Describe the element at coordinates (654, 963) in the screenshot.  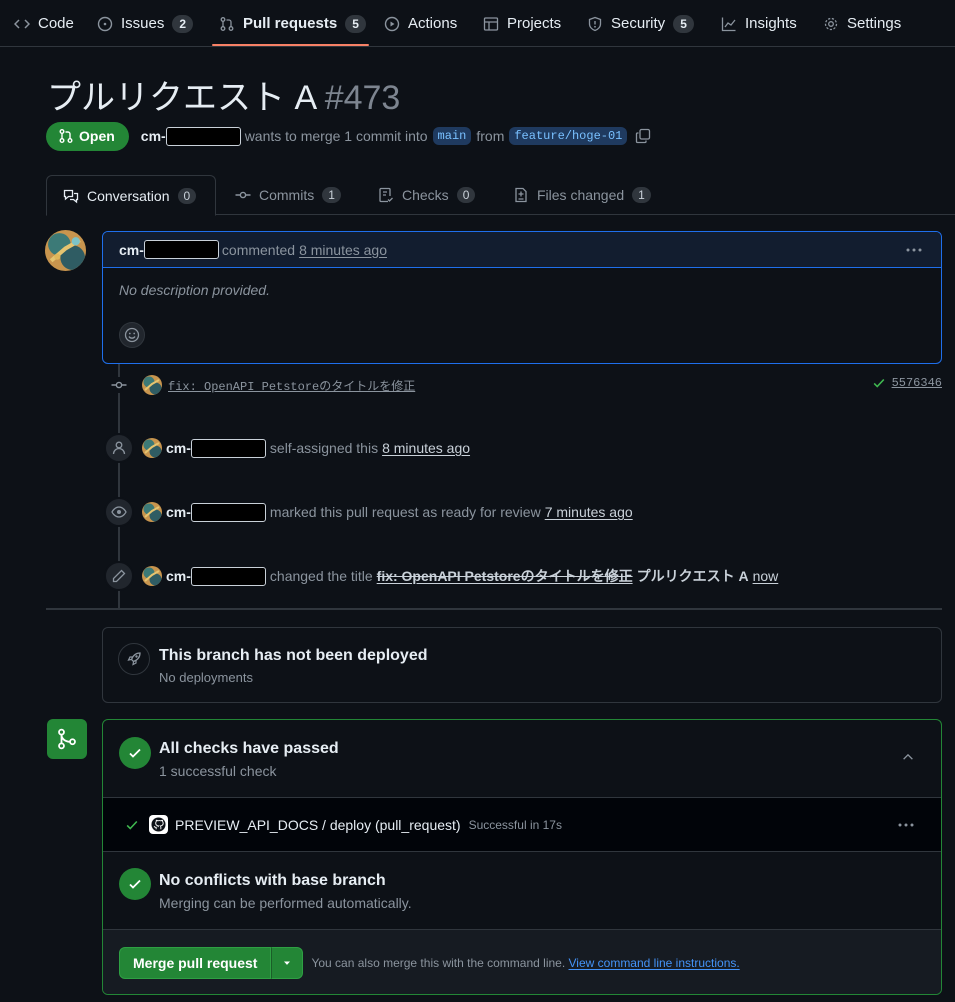
I see `command-line-instructions-link: View command line instructions.` at that location.